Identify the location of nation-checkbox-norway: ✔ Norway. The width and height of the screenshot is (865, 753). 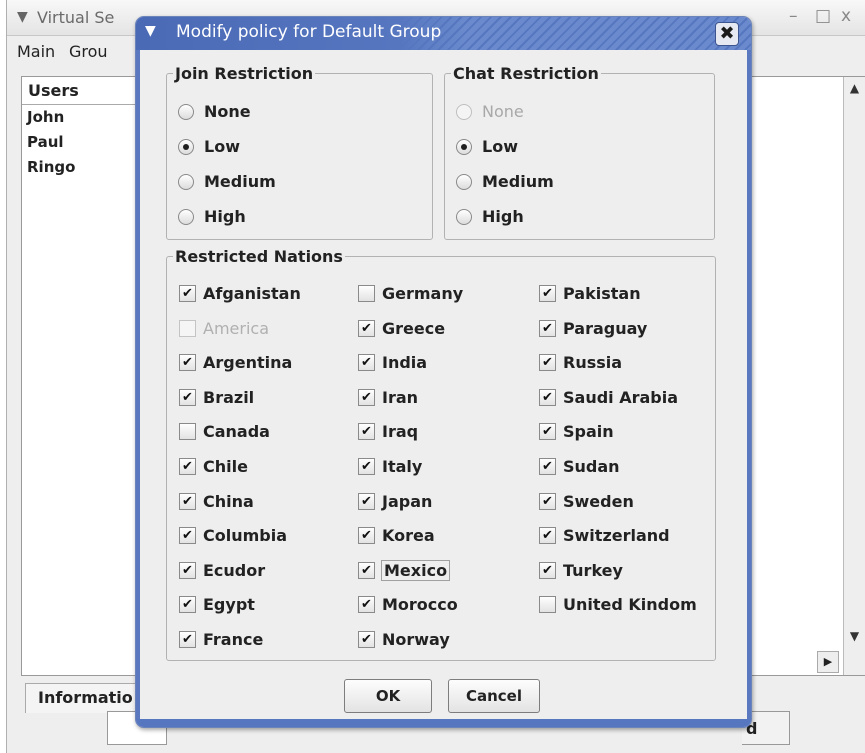
(404, 639).